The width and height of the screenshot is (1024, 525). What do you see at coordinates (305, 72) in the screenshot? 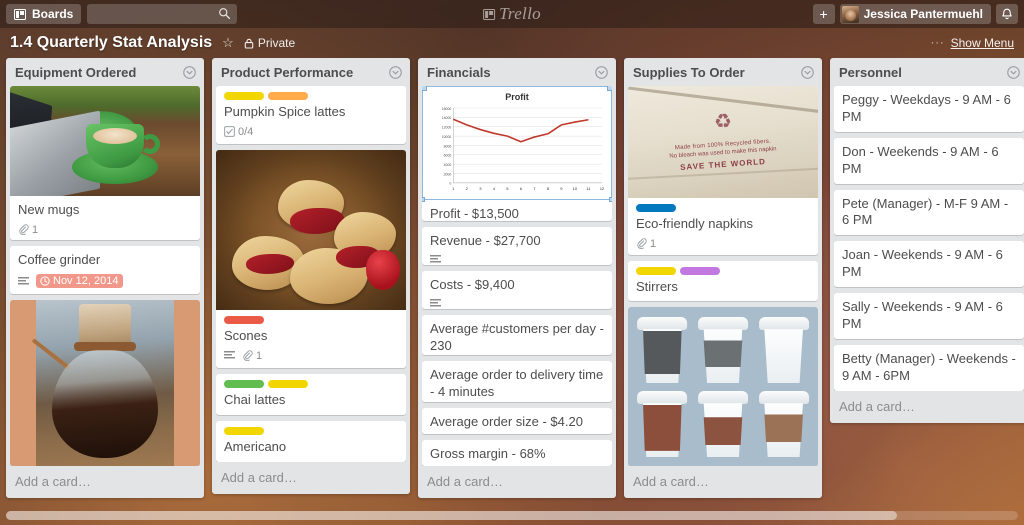
I see `list-title: Product Performance` at bounding box center [305, 72].